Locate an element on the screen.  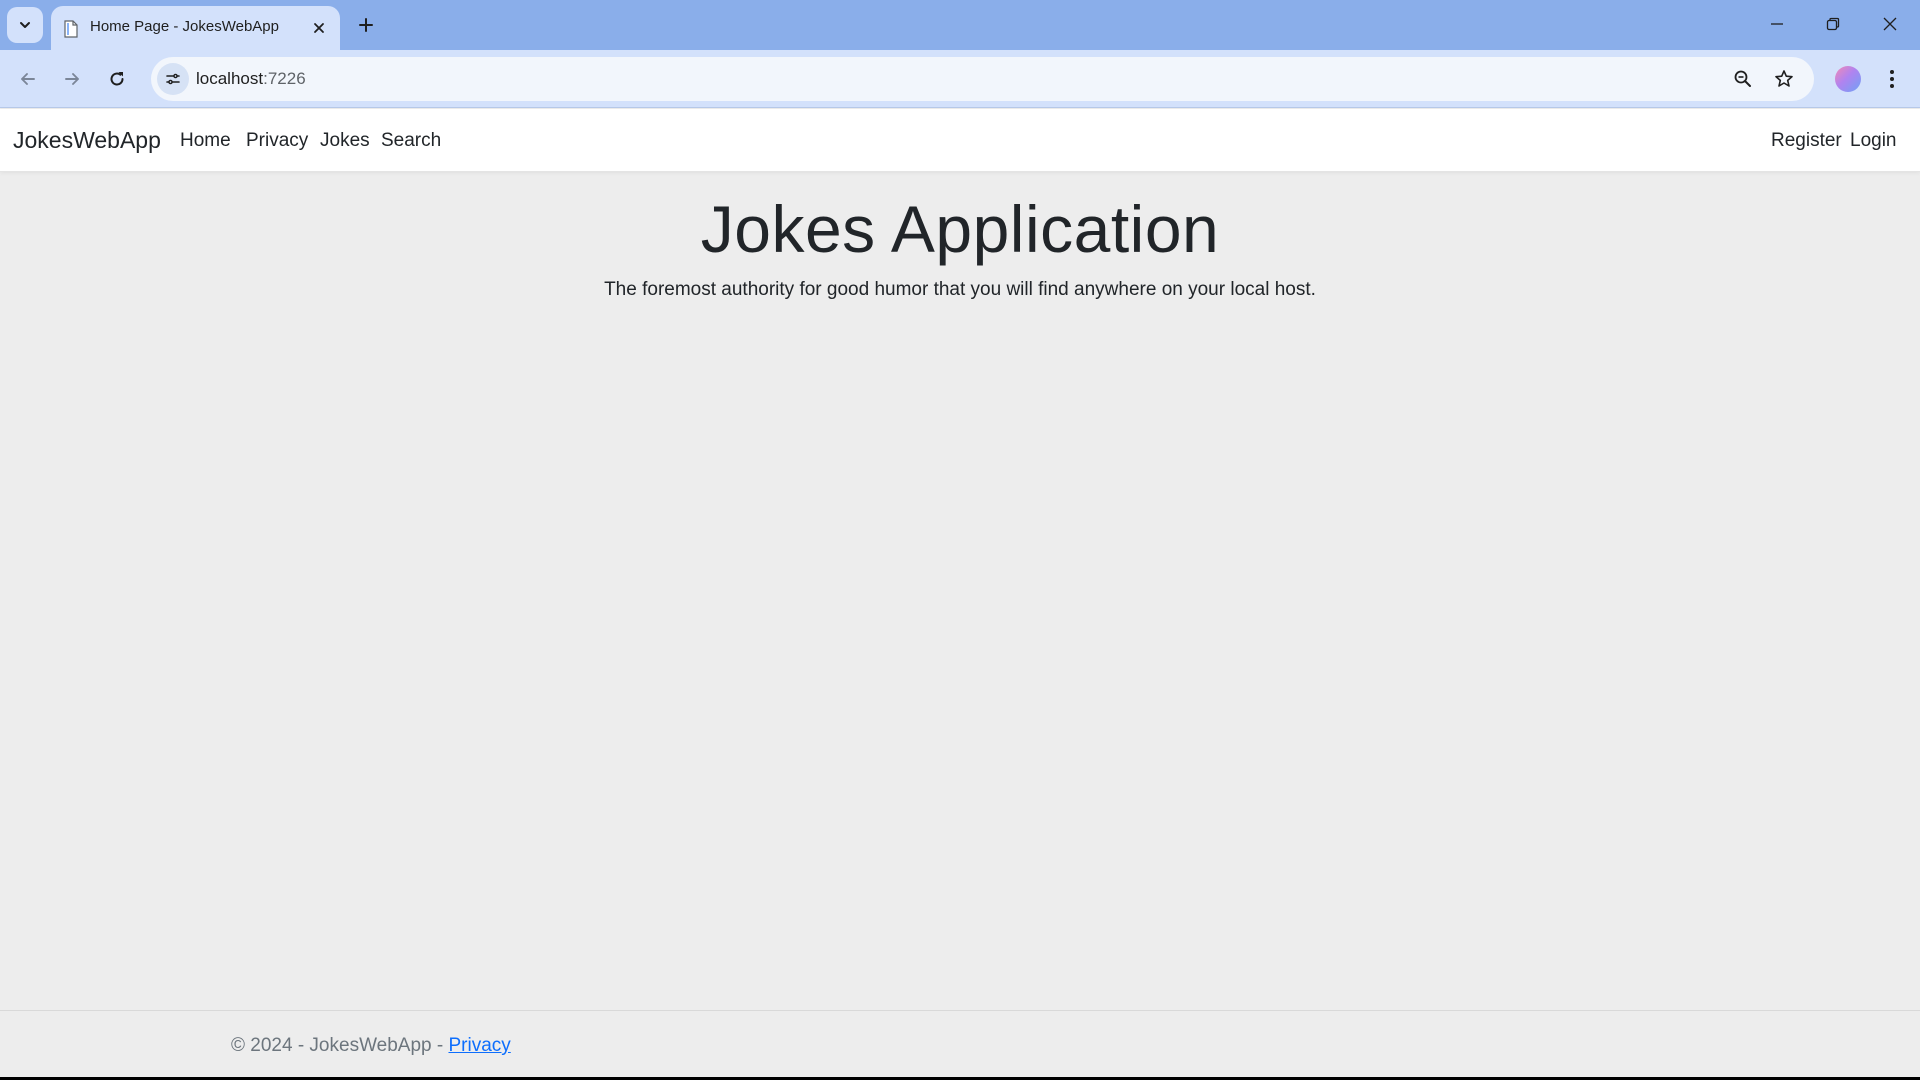
forward-button is located at coordinates (72, 79).